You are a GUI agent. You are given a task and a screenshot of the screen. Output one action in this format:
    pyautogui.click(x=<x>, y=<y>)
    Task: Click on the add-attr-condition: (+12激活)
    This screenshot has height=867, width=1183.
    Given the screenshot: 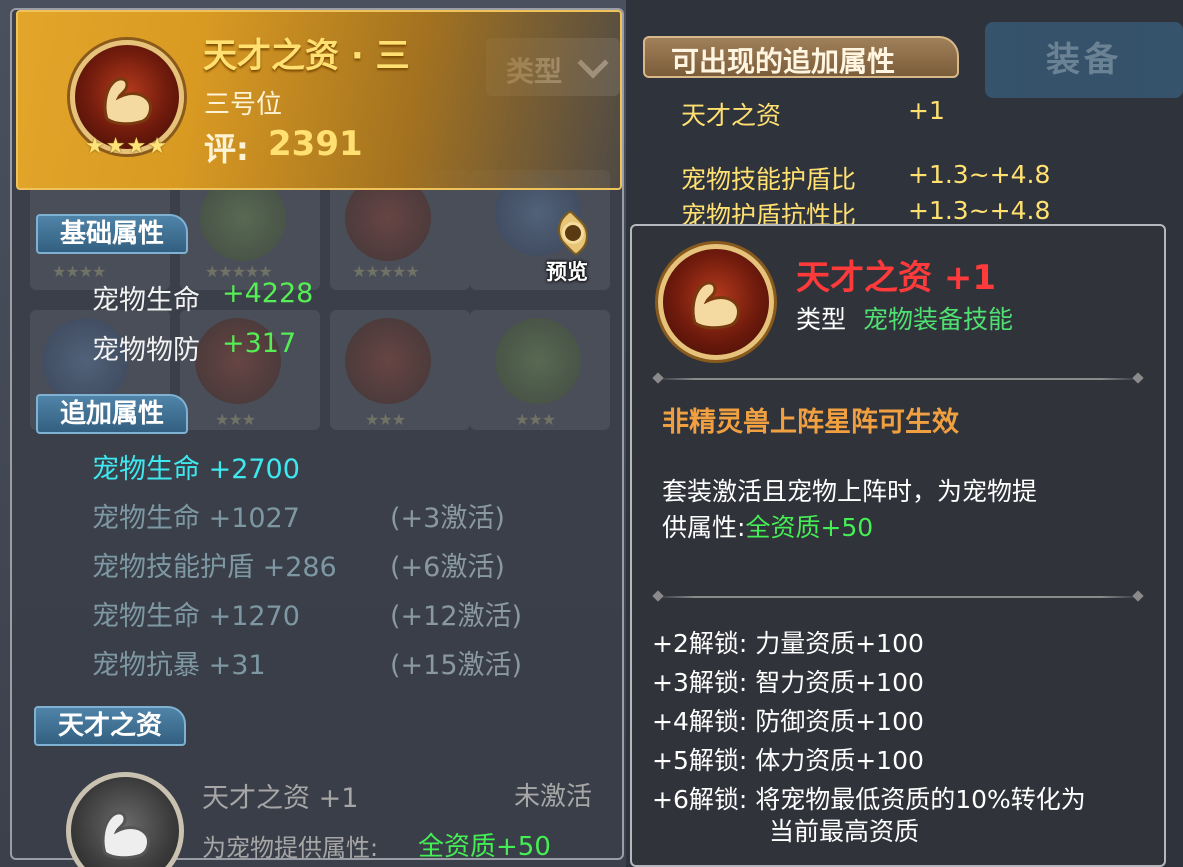 What is the action you would take?
    pyautogui.click(x=456, y=616)
    